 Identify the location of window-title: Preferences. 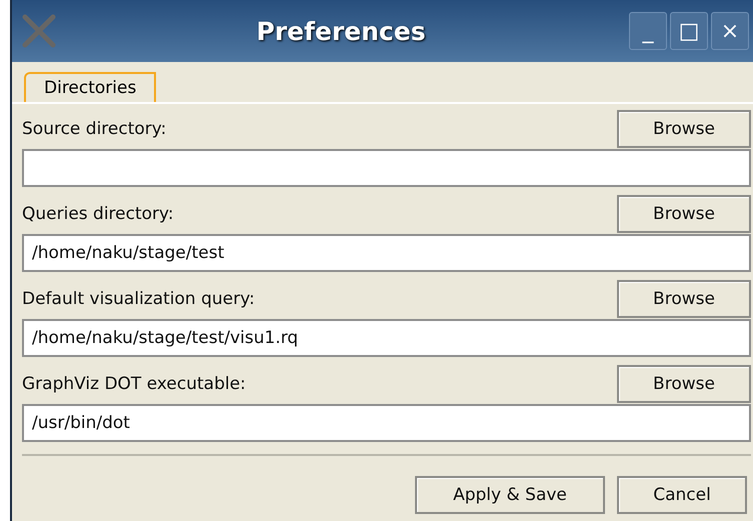
(341, 31).